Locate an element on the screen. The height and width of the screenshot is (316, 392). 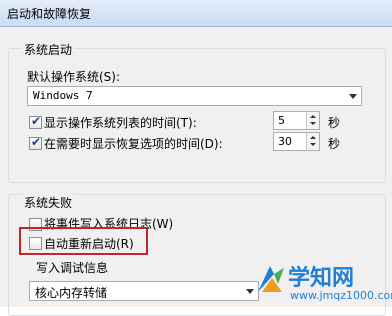
auto-restart-highlight is located at coordinates (83, 241).